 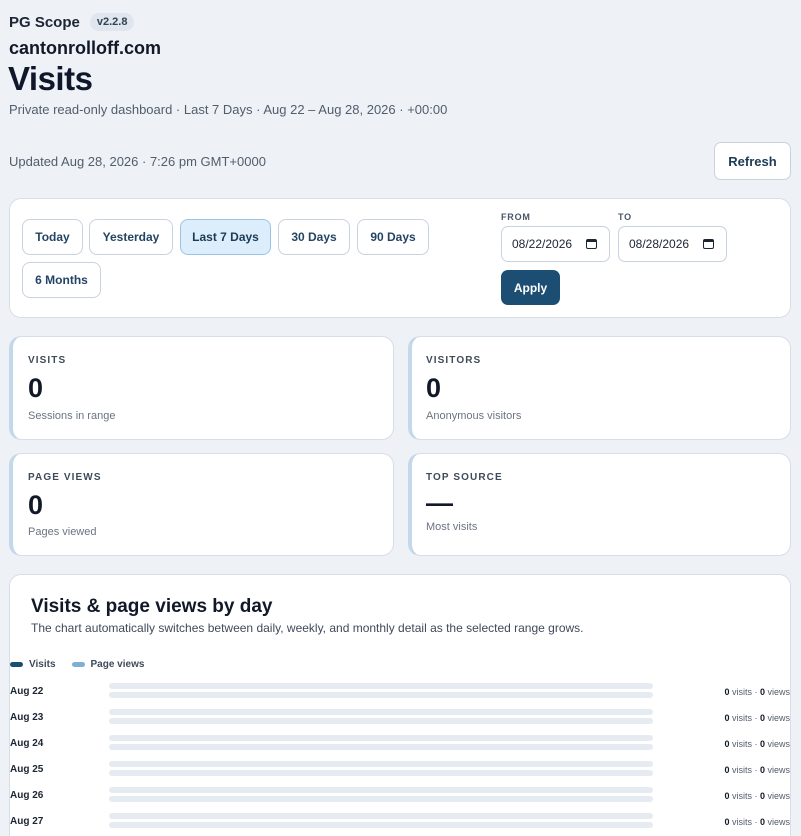 I want to click on apply-button: Apply, so click(x=530, y=287).